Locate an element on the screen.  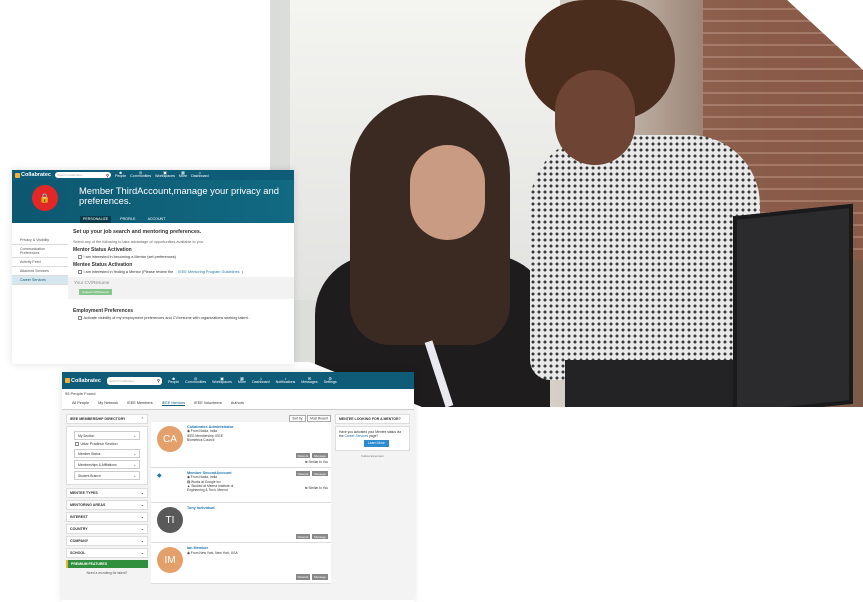
tab-my-network: My Network is located at coordinates (108, 403).